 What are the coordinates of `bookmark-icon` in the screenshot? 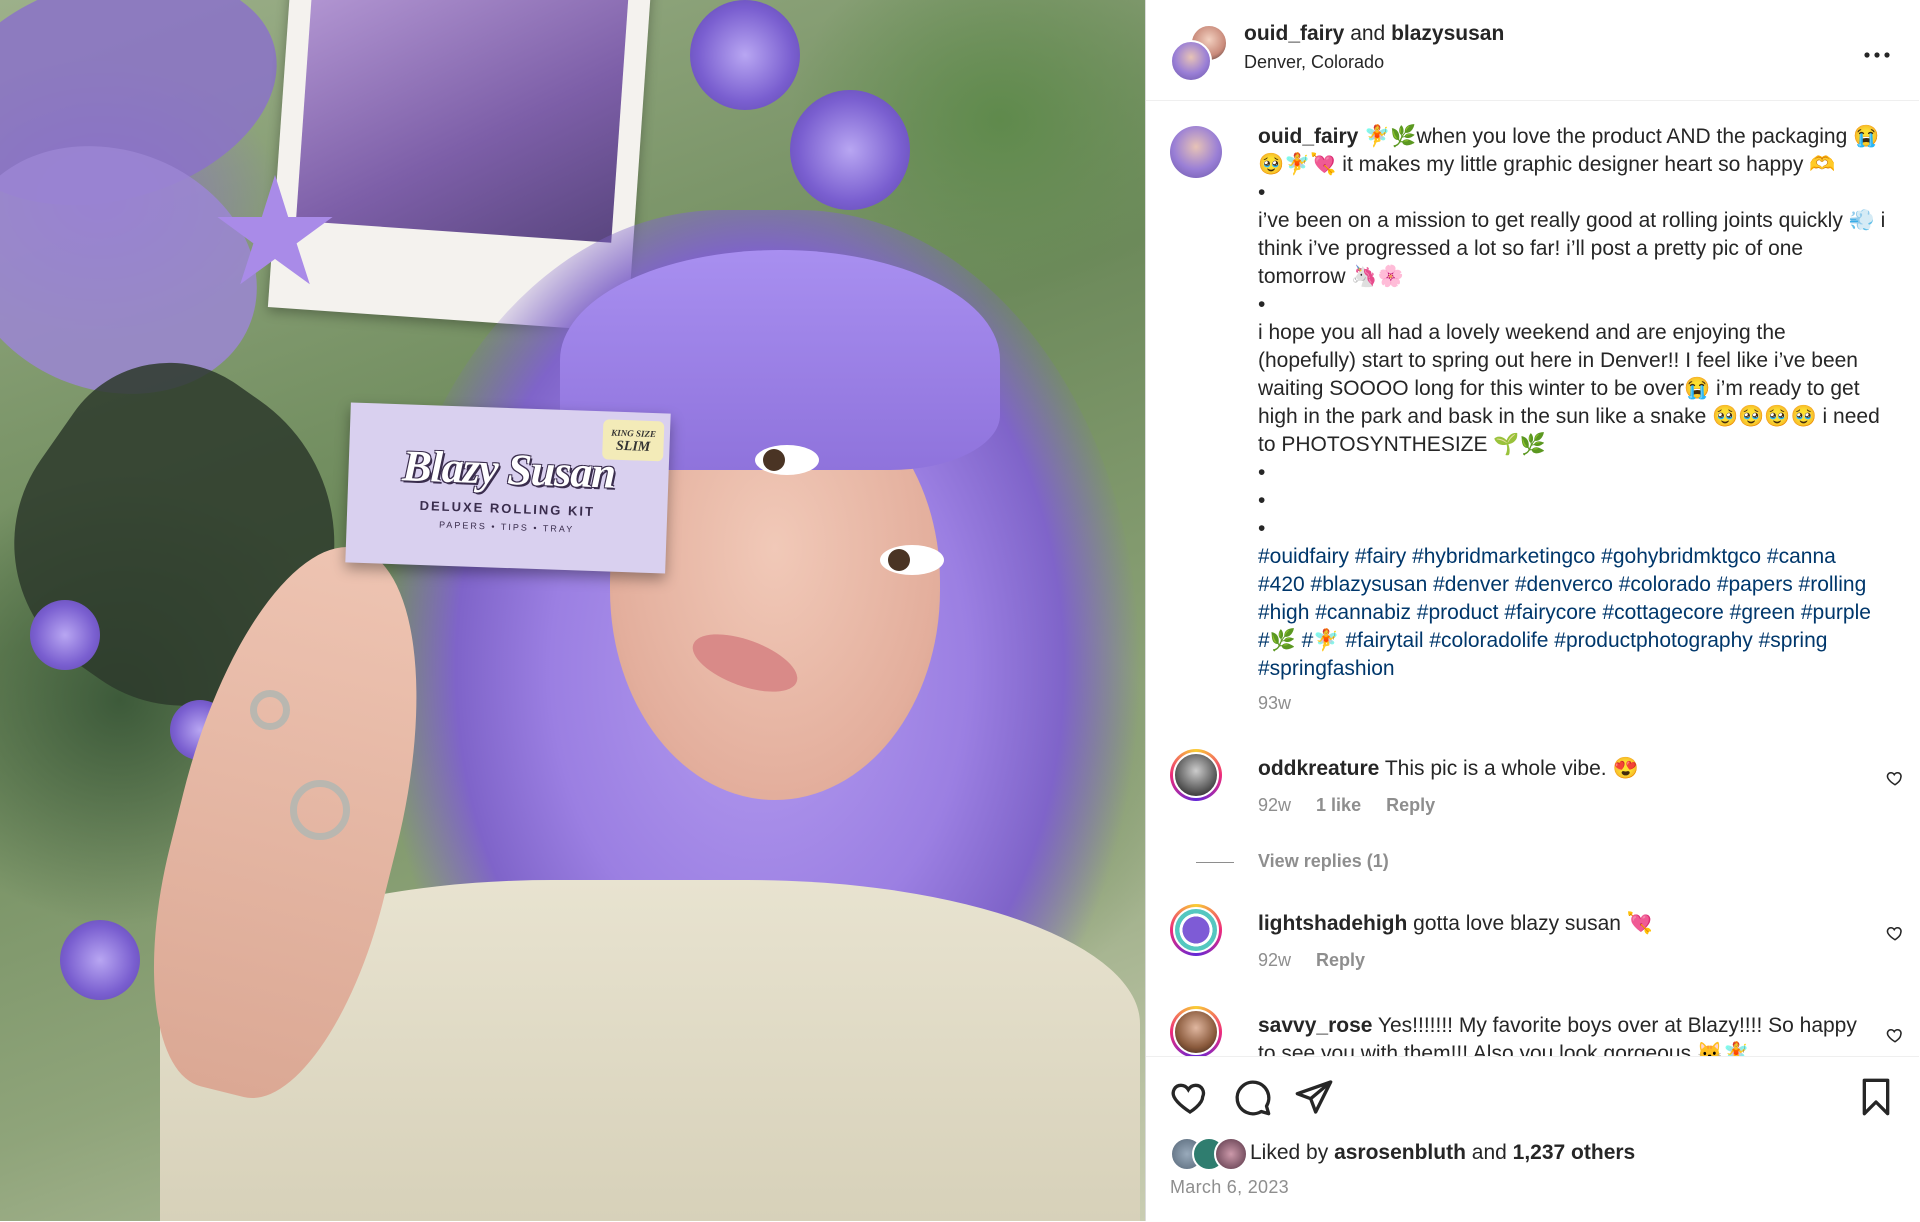 It's located at (1876, 1097).